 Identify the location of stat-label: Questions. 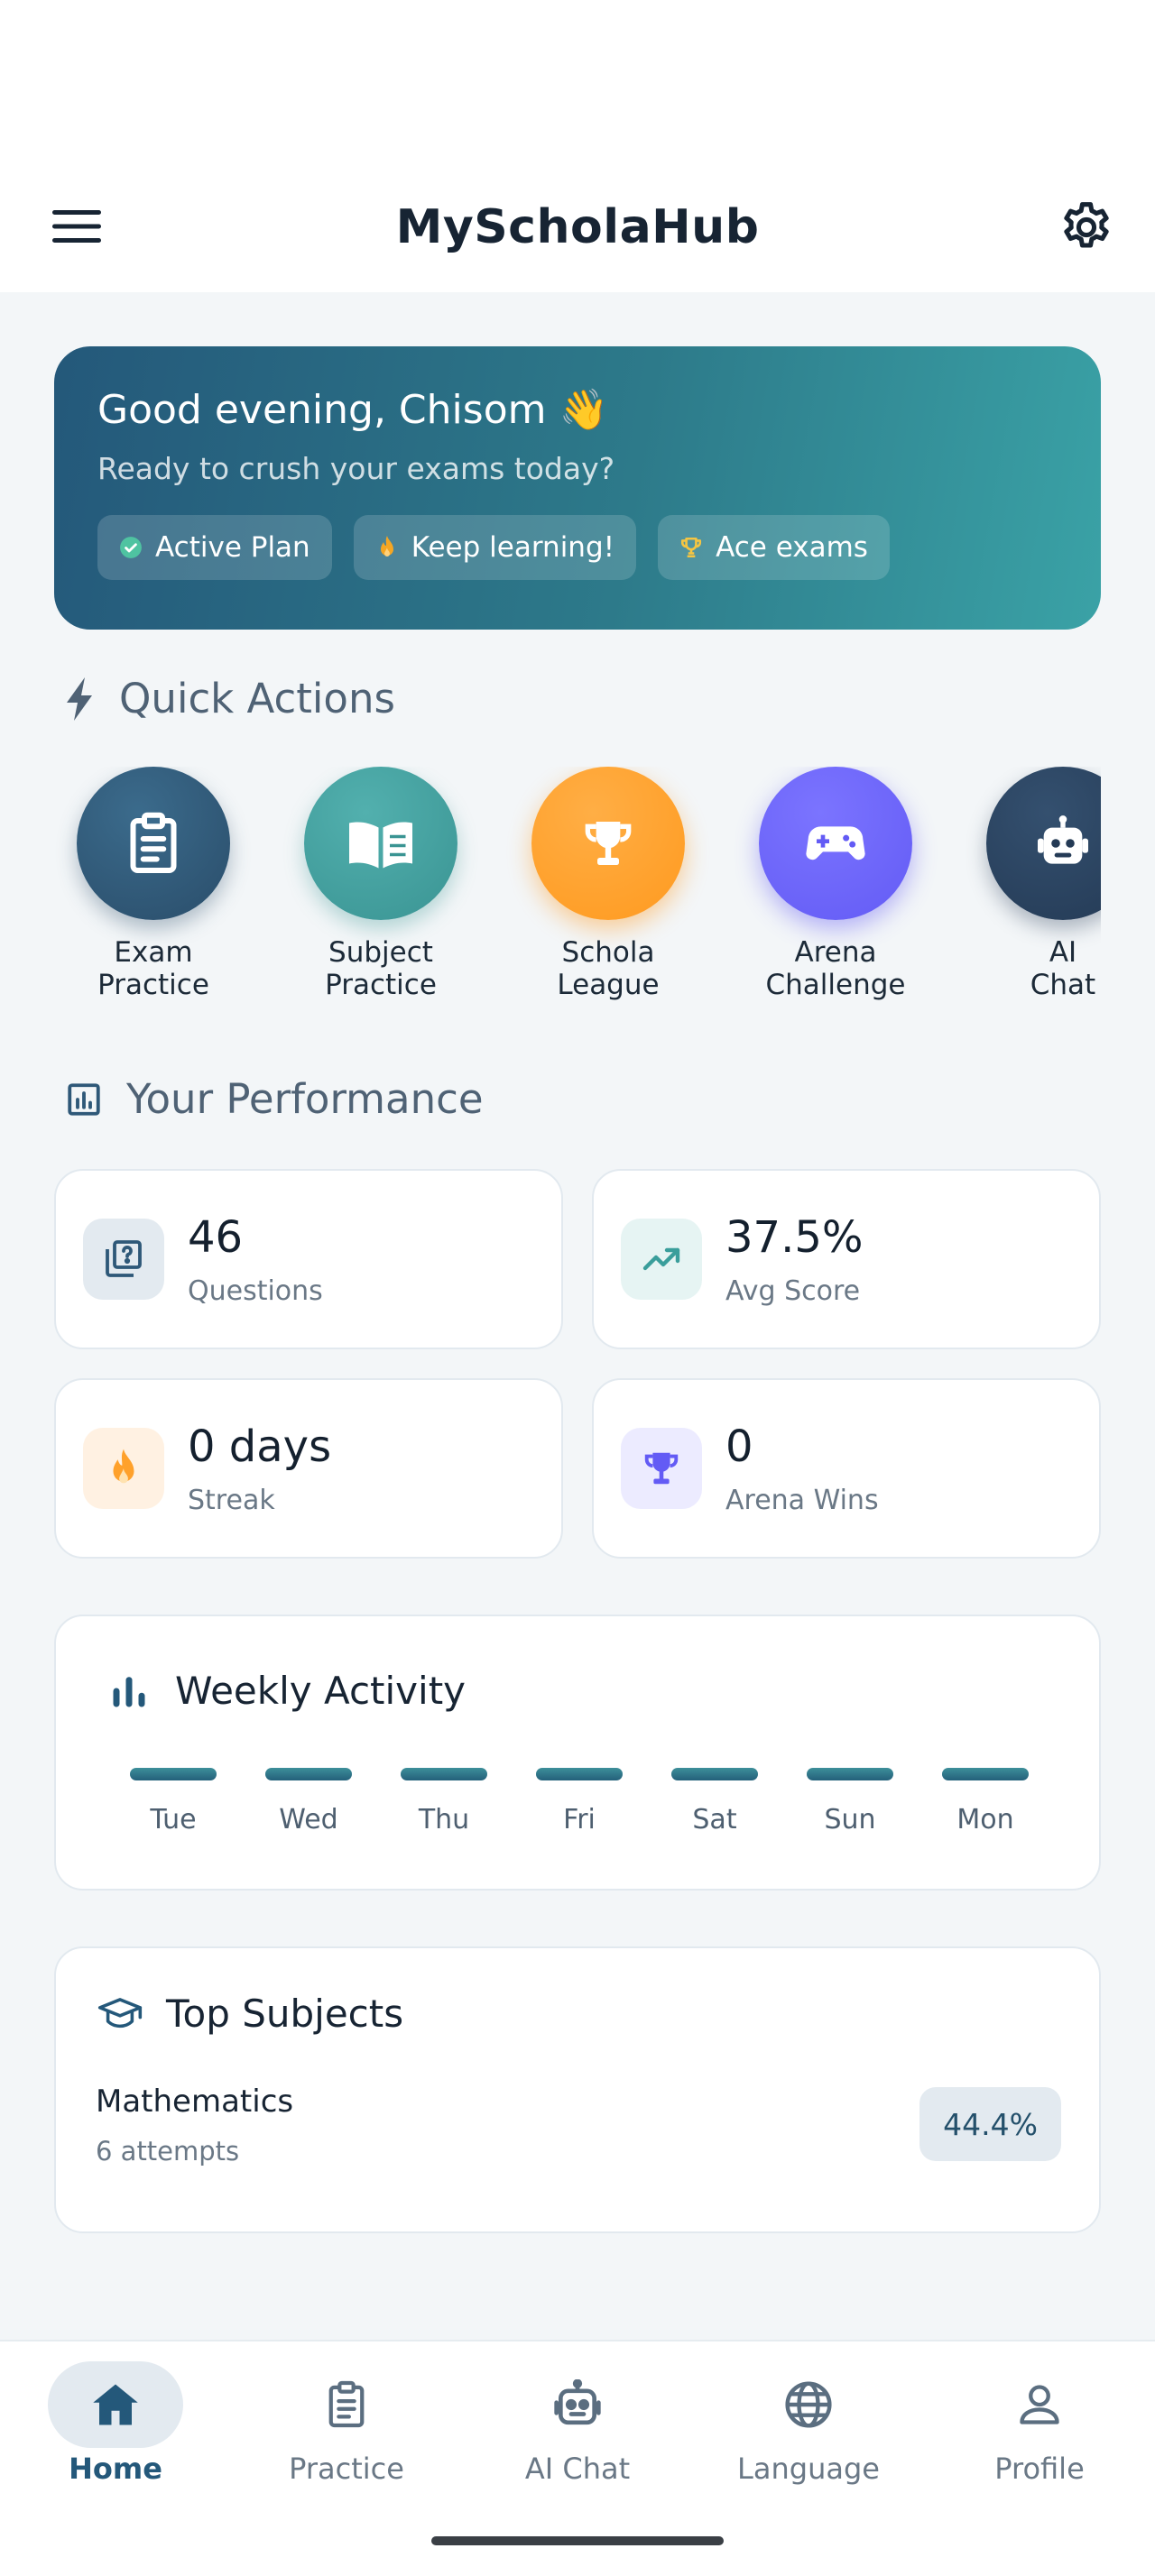
(255, 1290).